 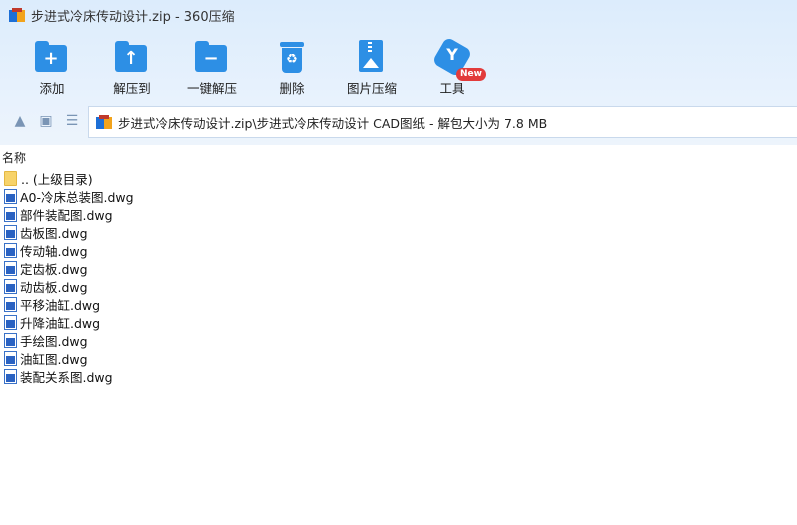 What do you see at coordinates (471, 74) in the screenshot?
I see `new-badge: New` at bounding box center [471, 74].